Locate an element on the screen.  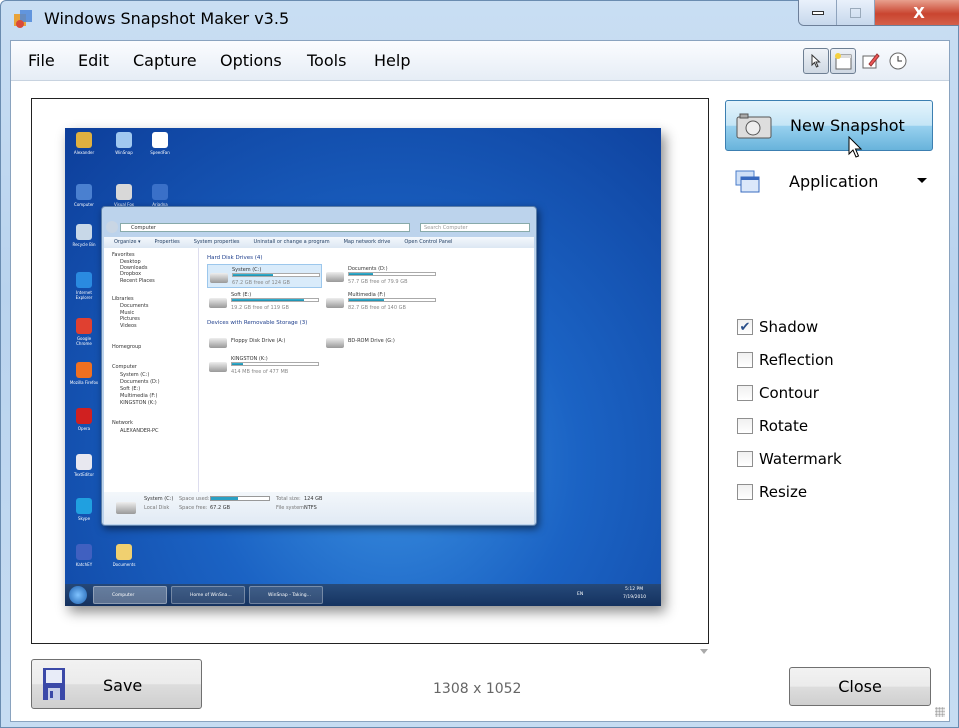
desktop-icon: Computer is located at coordinates (84, 195).